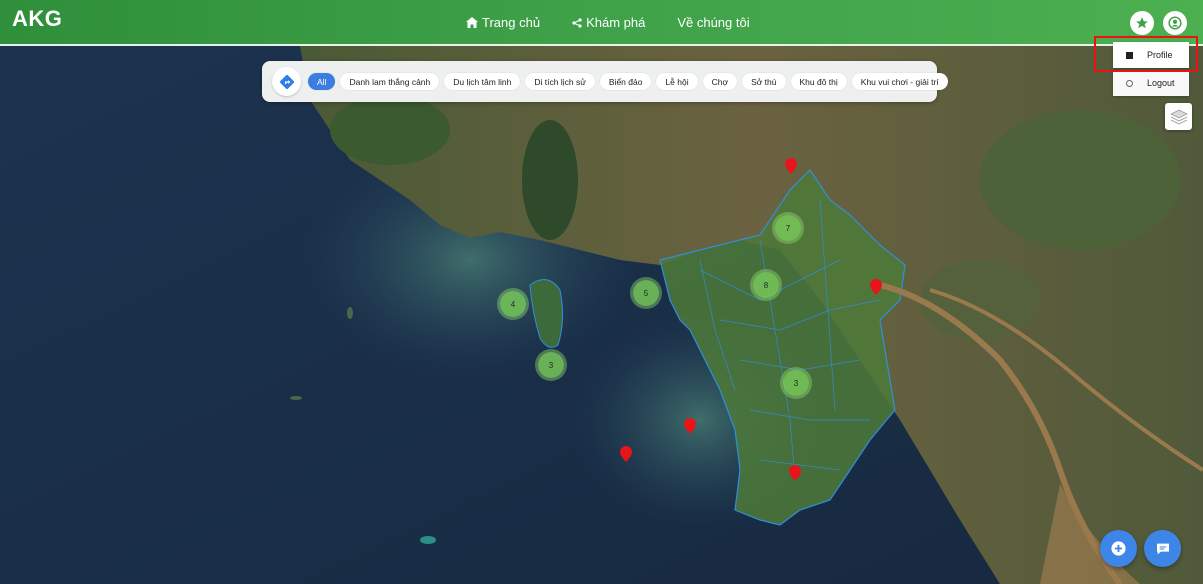 The height and width of the screenshot is (584, 1203). What do you see at coordinates (1129, 83) in the screenshot?
I see `logout-icon` at bounding box center [1129, 83].